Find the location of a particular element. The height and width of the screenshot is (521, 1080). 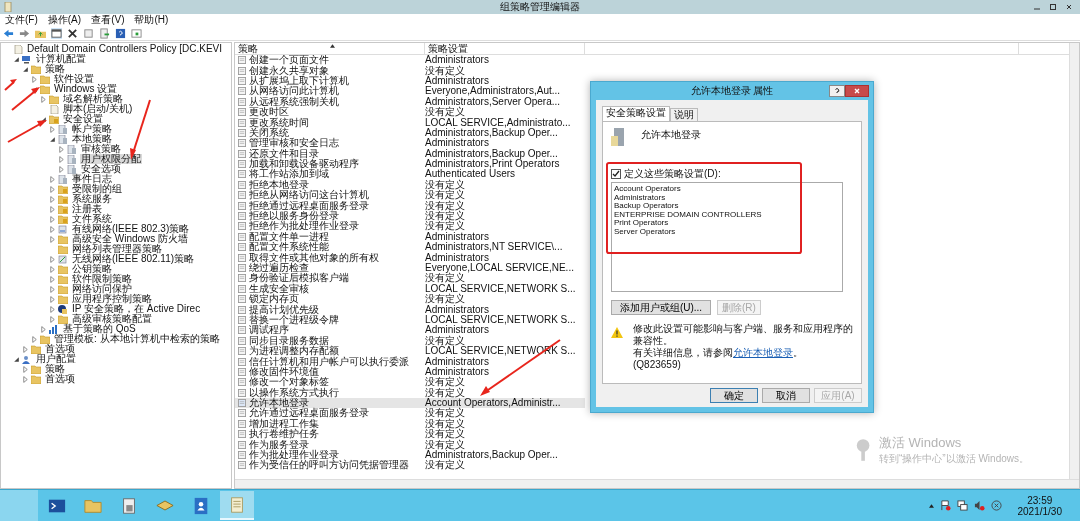

policy-row: 拒绝作为批处理作业登录 没有定义 is located at coordinates (410, 226).